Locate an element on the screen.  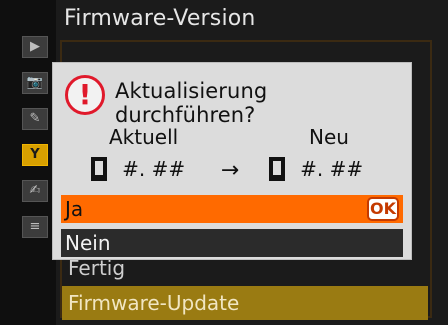
retouch-icon: ✍ is located at coordinates (35, 191).